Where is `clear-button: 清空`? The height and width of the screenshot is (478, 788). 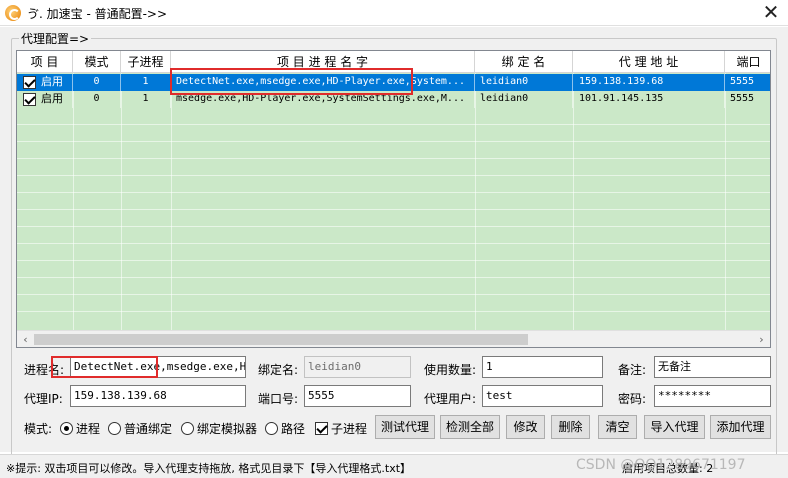
clear-button: 清空 is located at coordinates (617, 427).